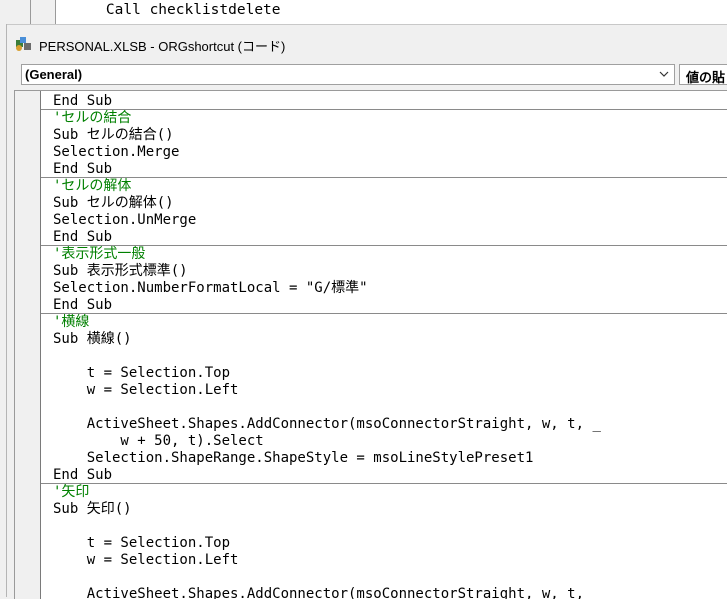 This screenshot has height=599, width=727. Describe the element at coordinates (367, 42) in the screenshot. I see `title-bar: PERSONAL.XLSB - ORGshortcut (コード)` at that location.